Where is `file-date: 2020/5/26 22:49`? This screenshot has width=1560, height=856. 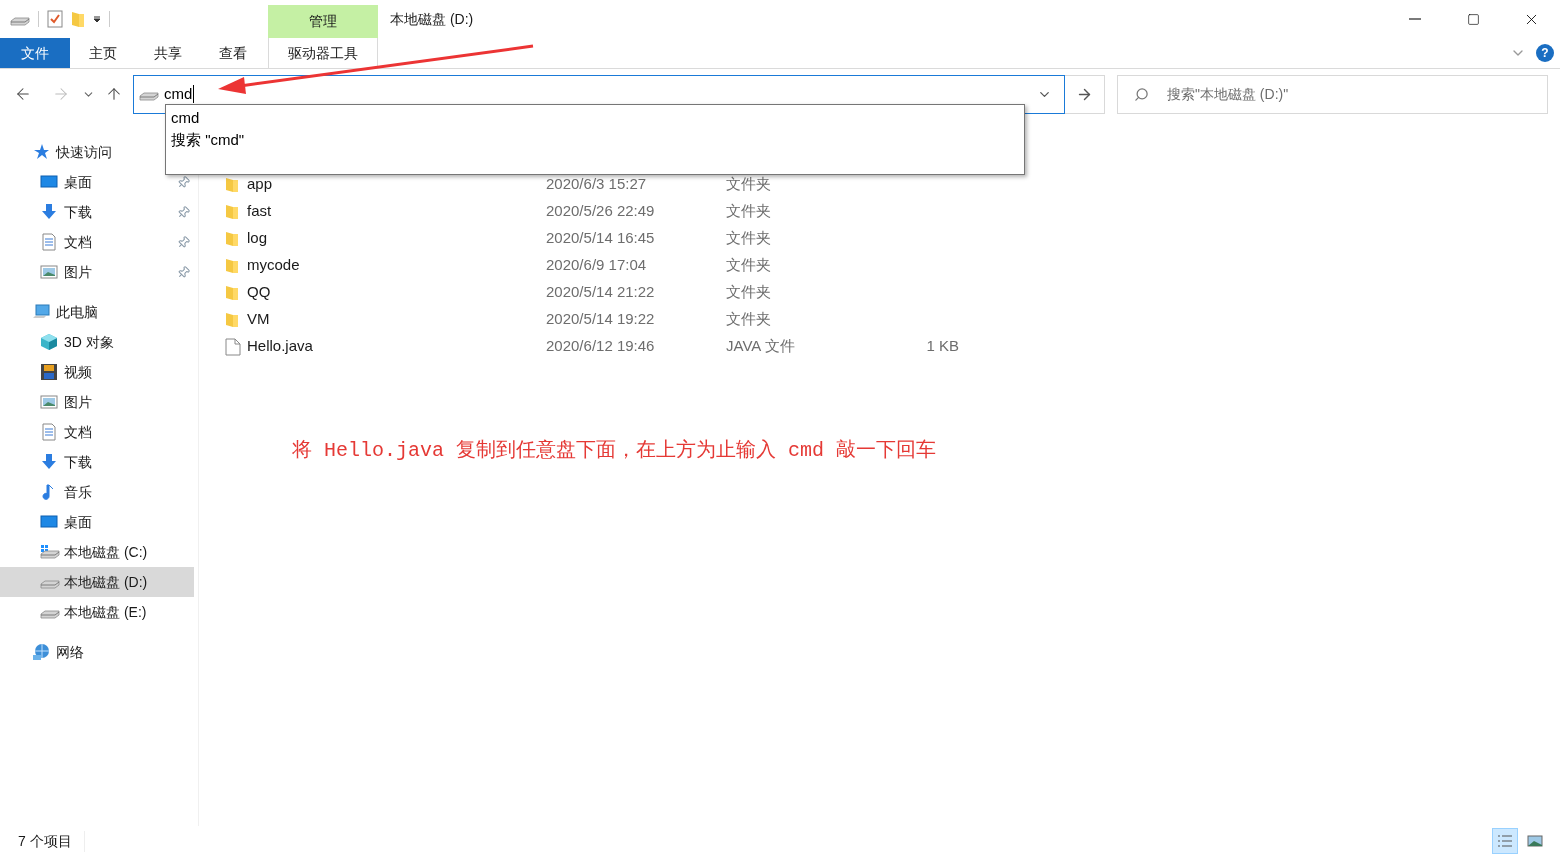
file-date: 2020/5/26 22:49 is located at coordinates (601, 211).